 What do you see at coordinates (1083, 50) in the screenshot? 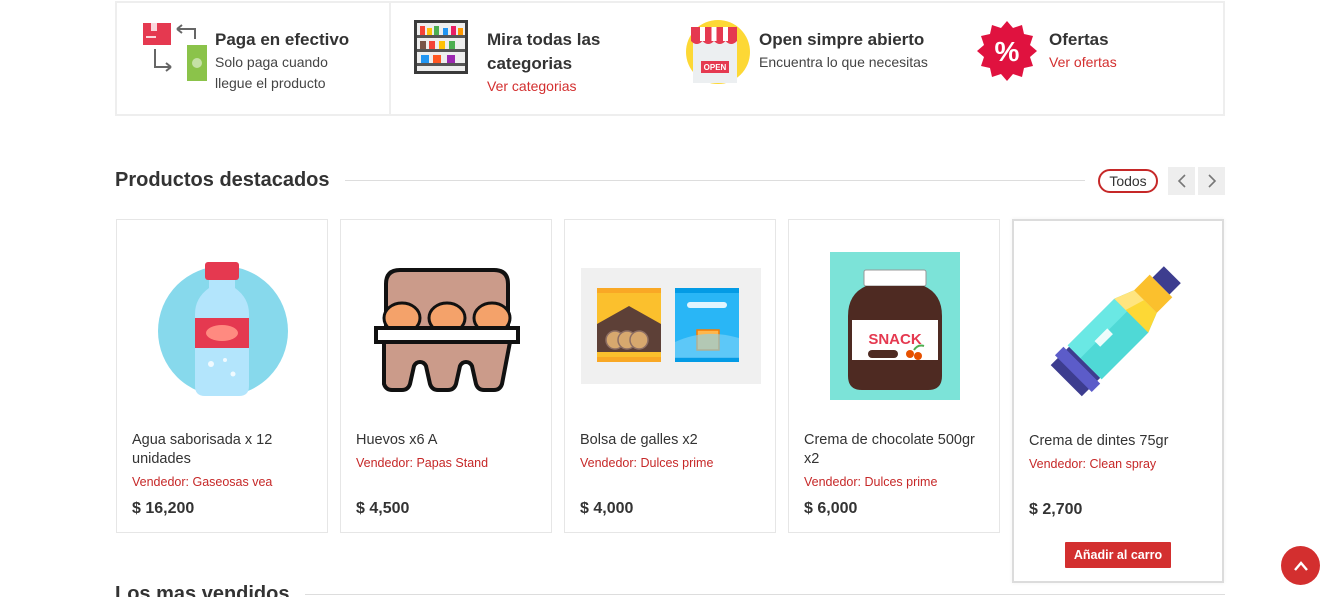
I see `feature-offers-text: Ofertas Ver ofertas` at bounding box center [1083, 50].